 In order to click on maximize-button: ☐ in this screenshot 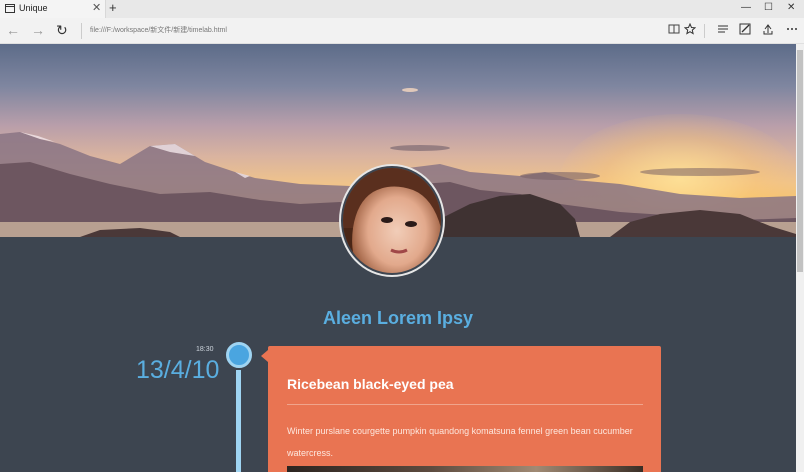, I will do `click(768, 7)`.